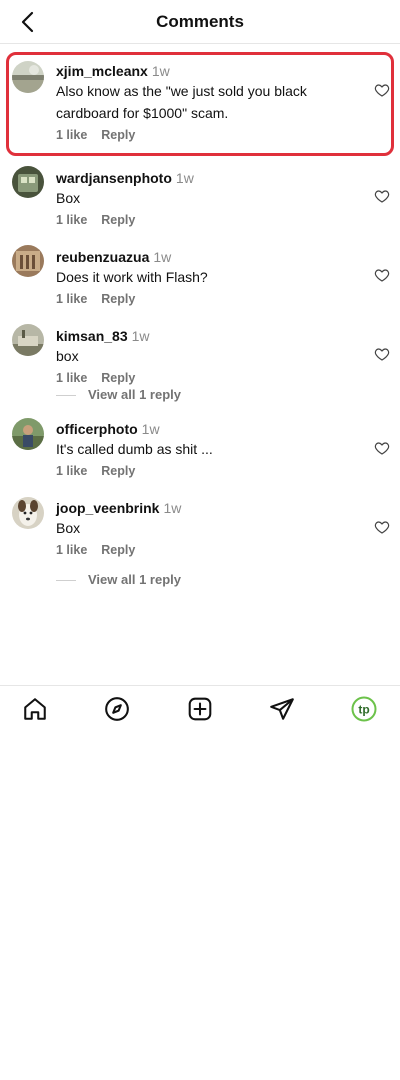  I want to click on profile-avatar-text: tp, so click(363, 710).